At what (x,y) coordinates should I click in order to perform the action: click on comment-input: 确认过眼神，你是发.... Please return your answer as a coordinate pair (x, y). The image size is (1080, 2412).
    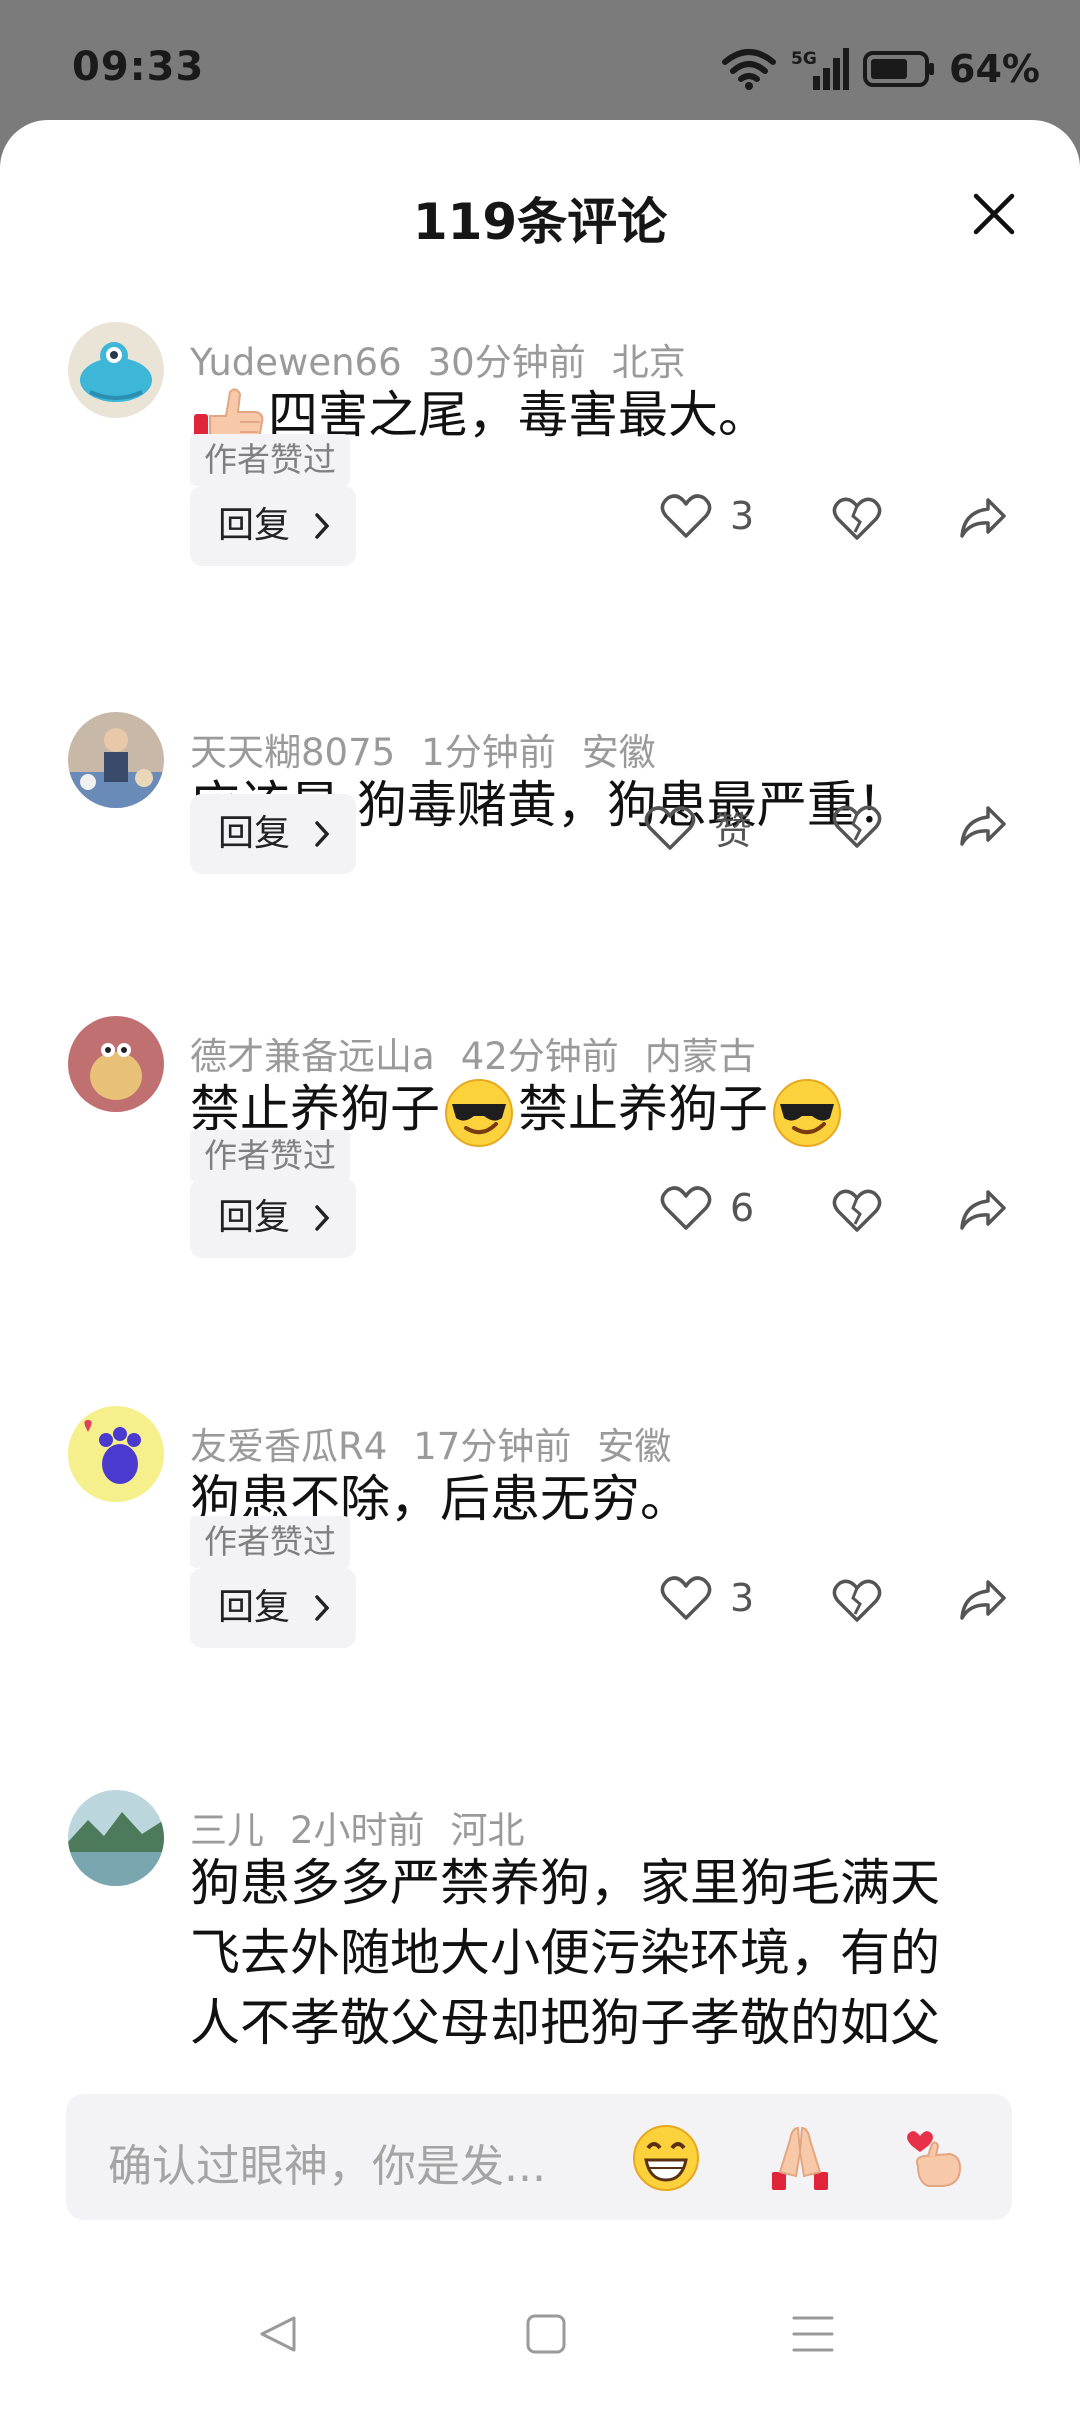
    Looking at the image, I should click on (539, 2157).